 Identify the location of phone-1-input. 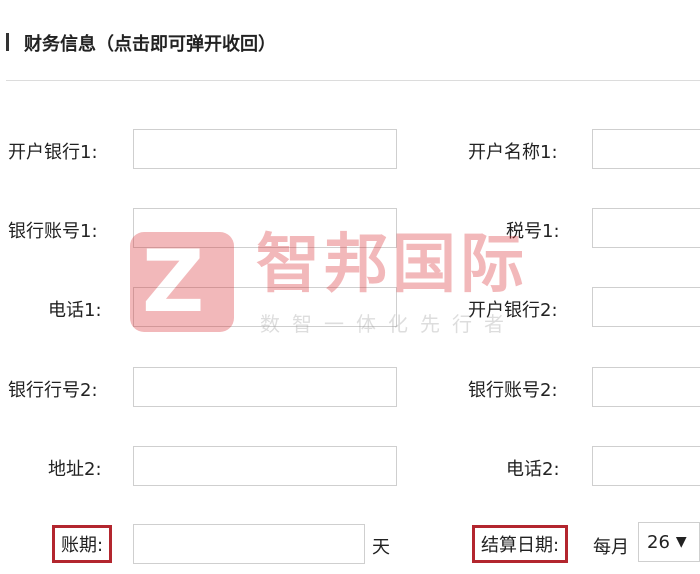
(265, 307).